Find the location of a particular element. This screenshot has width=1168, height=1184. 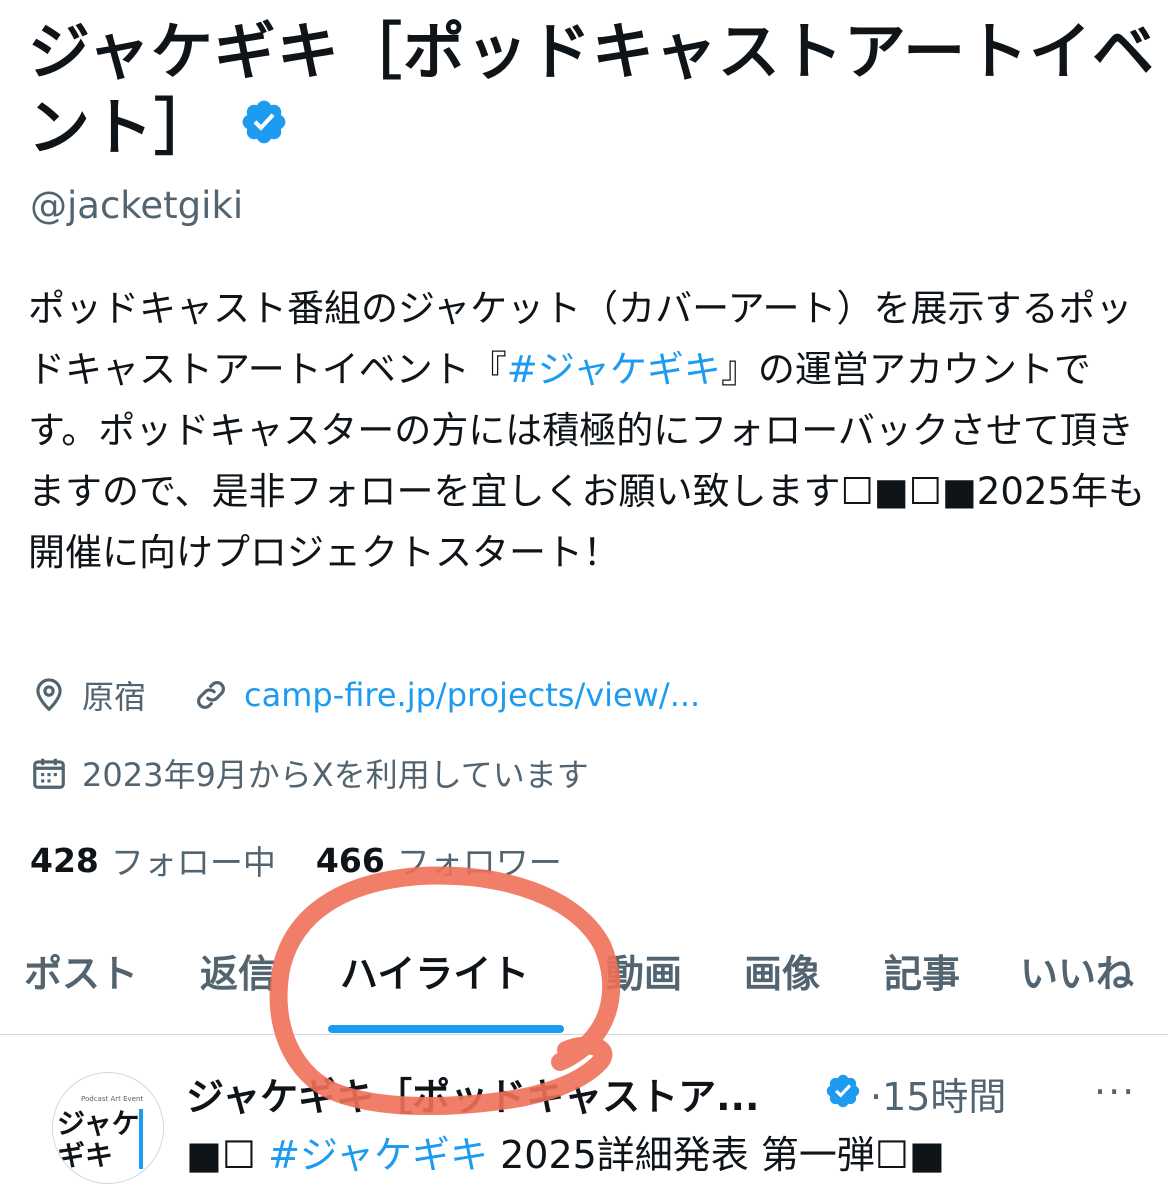

post-timestamp: ·15時間 is located at coordinates (938, 1093).